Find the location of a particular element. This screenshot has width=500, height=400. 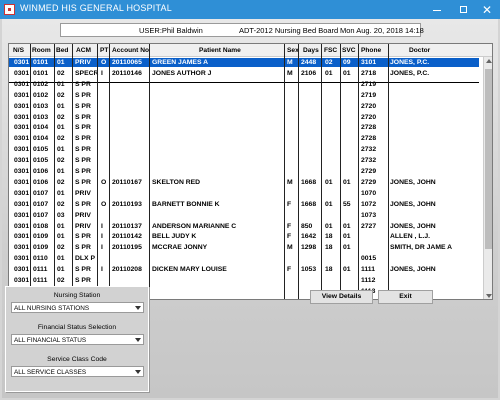

nursing-station-select: ALL NURSING STATIONS is located at coordinates (77, 307).